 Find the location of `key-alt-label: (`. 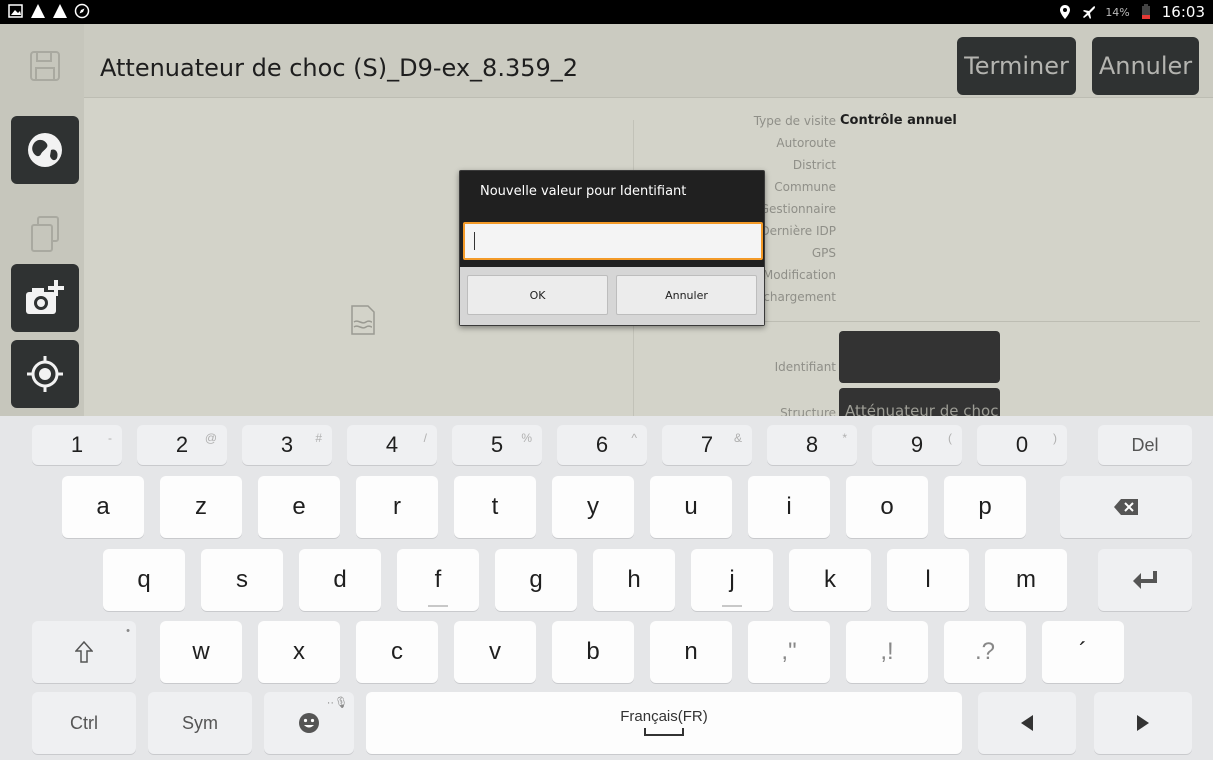

key-alt-label: ( is located at coordinates (950, 438).